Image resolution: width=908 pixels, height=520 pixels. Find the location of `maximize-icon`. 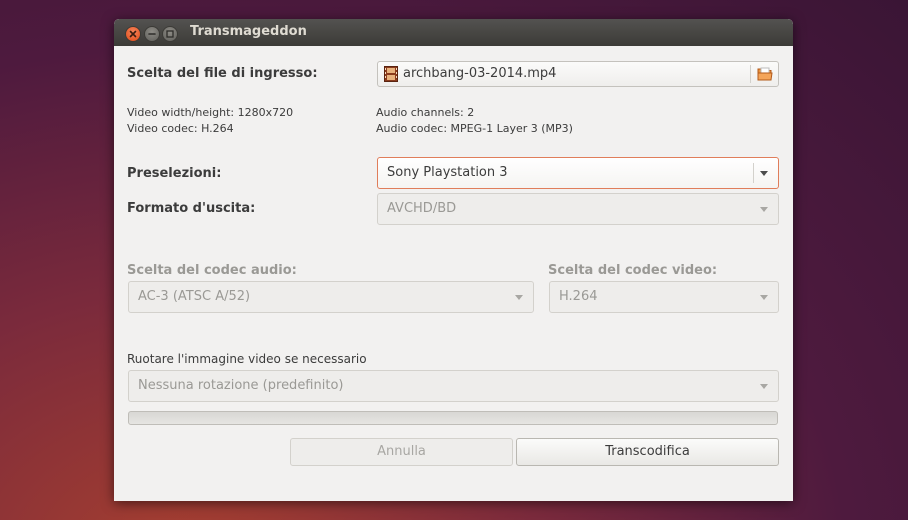

maximize-icon is located at coordinates (170, 34).